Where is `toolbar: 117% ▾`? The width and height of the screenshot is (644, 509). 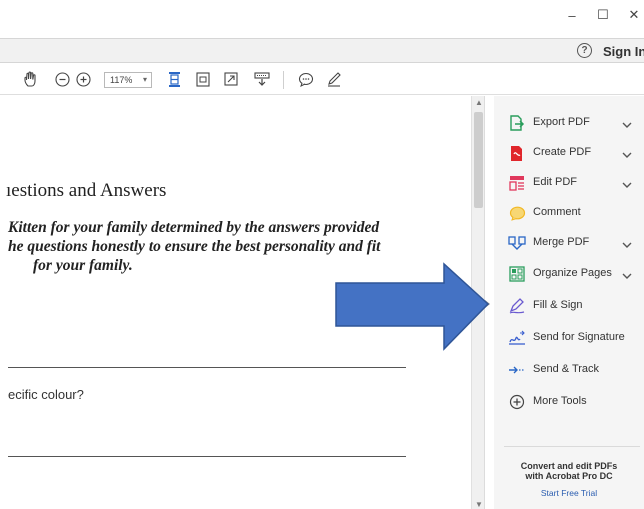 toolbar: 117% ▾ is located at coordinates (322, 79).